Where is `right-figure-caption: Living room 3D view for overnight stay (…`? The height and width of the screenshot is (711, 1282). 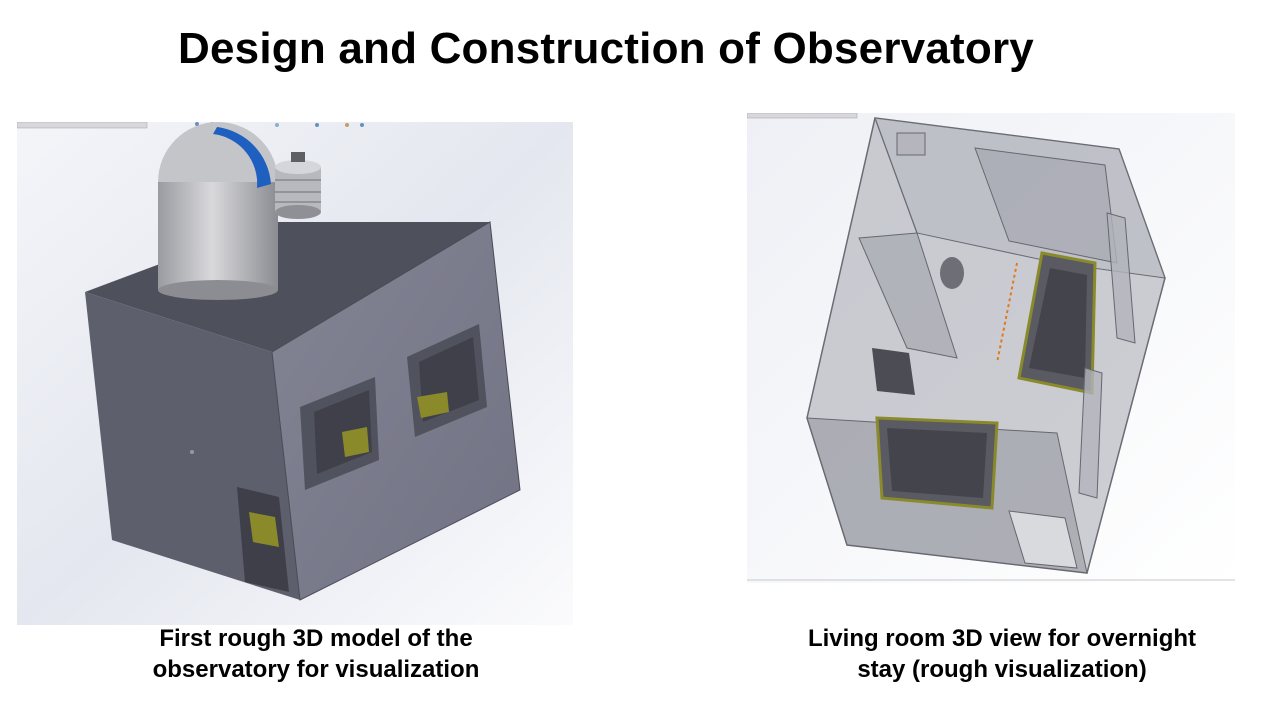 right-figure-caption: Living room 3D view for overnight stay (… is located at coordinates (1002, 654).